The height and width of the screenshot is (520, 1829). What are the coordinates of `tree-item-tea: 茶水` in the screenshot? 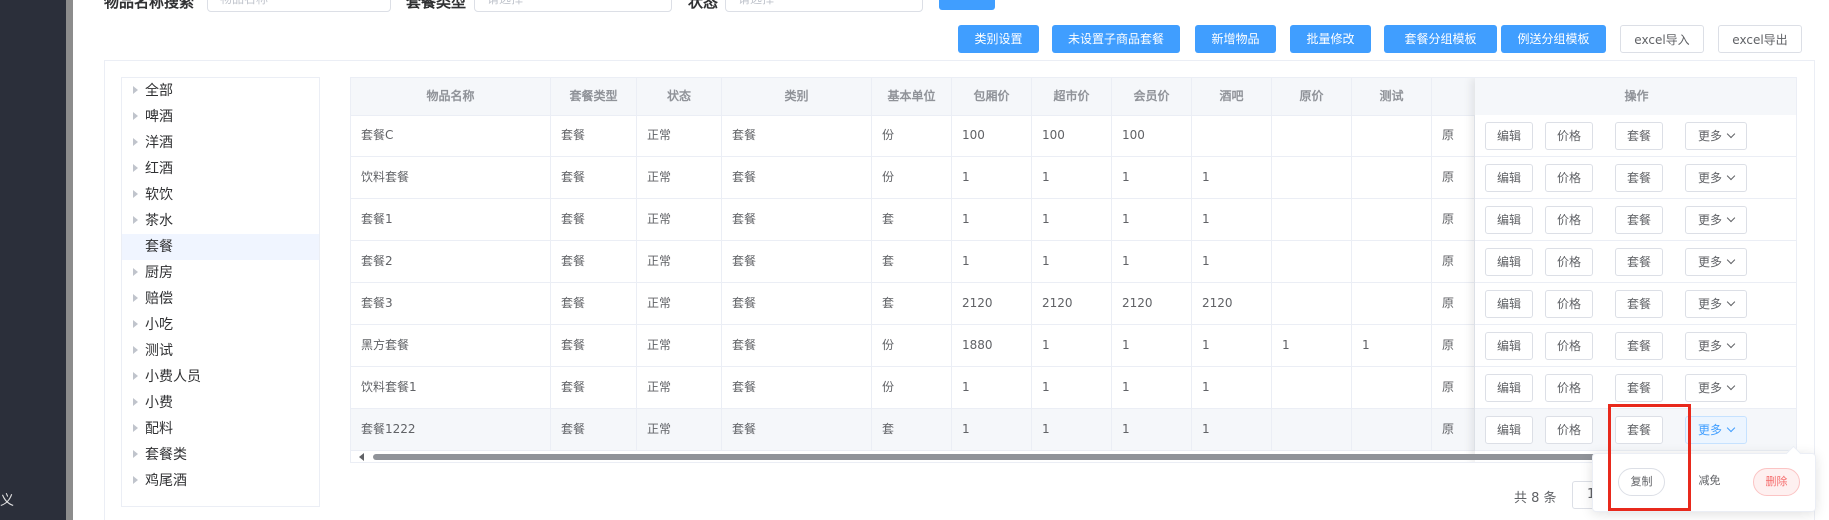 It's located at (220, 221).